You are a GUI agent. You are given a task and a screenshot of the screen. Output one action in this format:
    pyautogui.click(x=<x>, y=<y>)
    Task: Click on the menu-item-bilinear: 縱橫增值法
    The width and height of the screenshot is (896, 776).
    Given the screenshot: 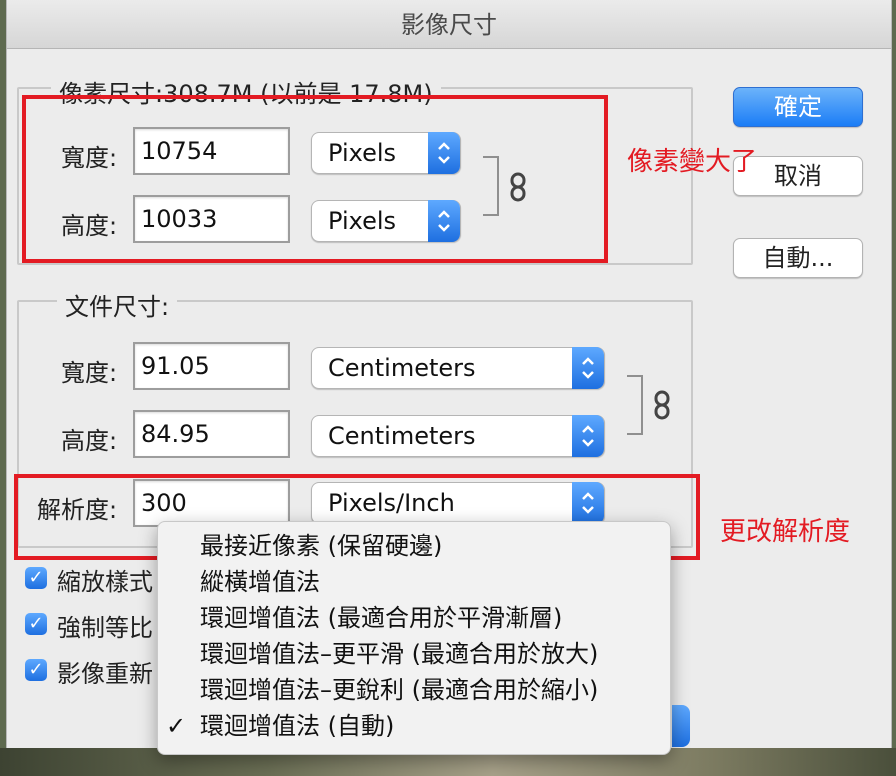 What is the action you would take?
    pyautogui.click(x=414, y=582)
    